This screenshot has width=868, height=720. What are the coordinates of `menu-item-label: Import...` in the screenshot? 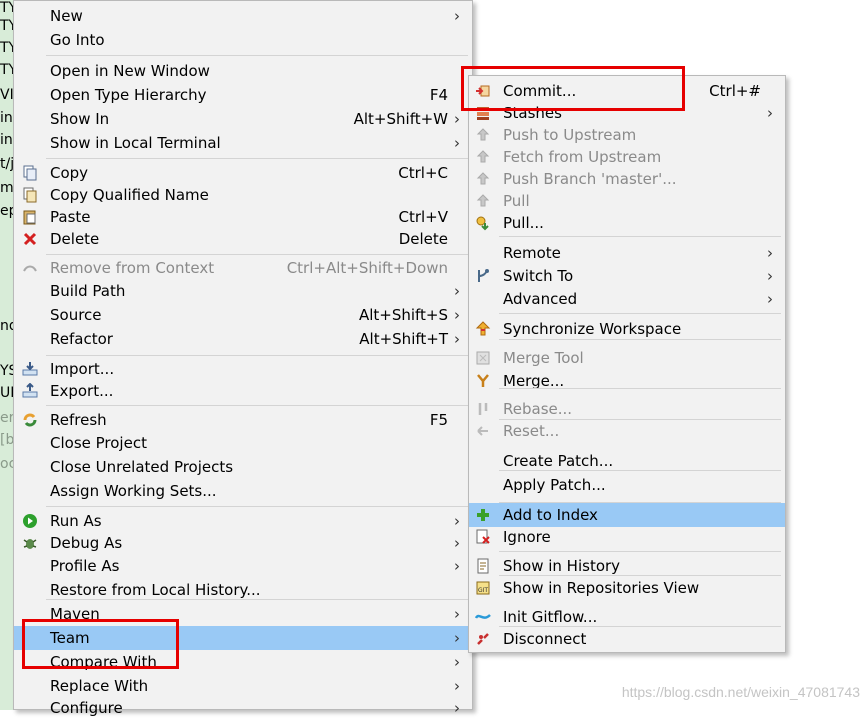 It's located at (82, 369).